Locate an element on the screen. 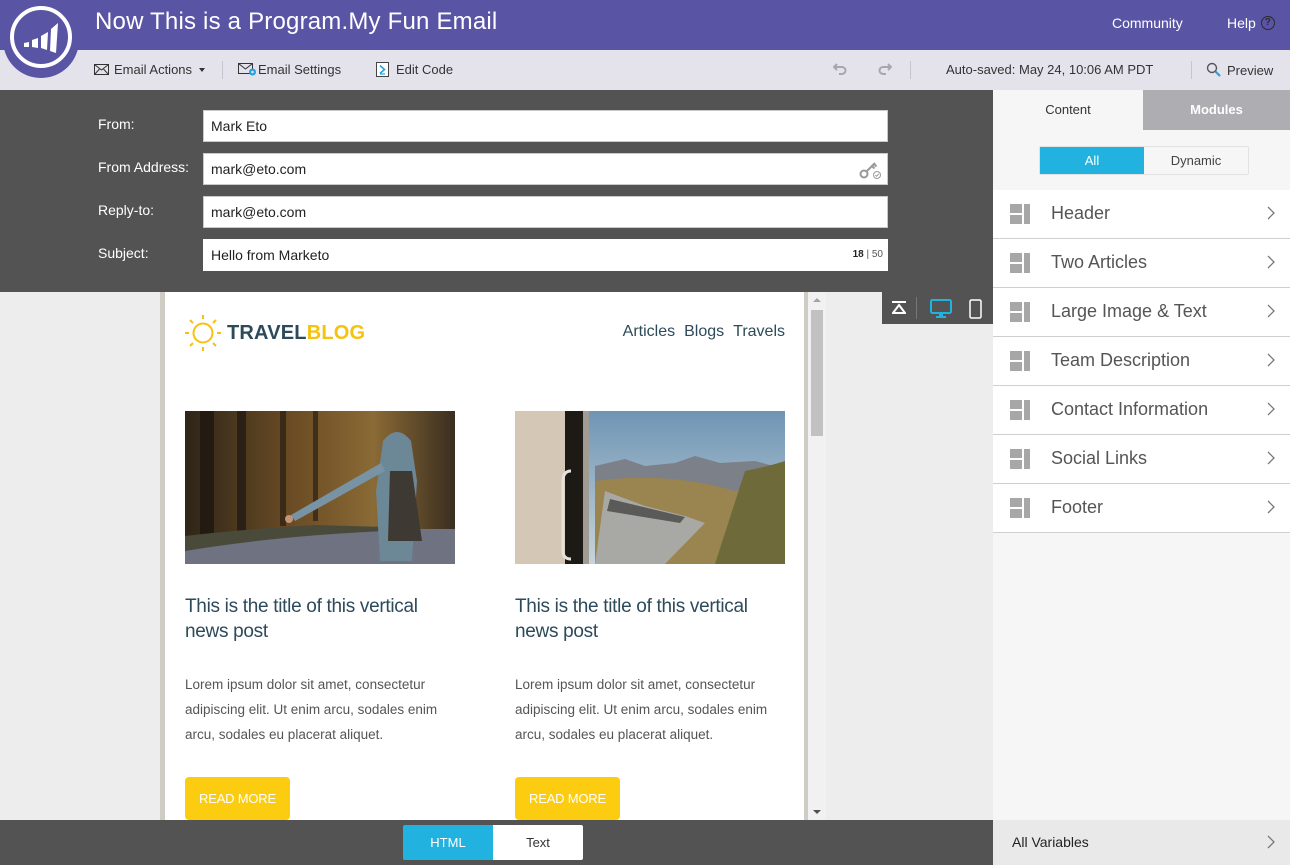 The image size is (1290, 865). tab-content: Content is located at coordinates (1068, 110).